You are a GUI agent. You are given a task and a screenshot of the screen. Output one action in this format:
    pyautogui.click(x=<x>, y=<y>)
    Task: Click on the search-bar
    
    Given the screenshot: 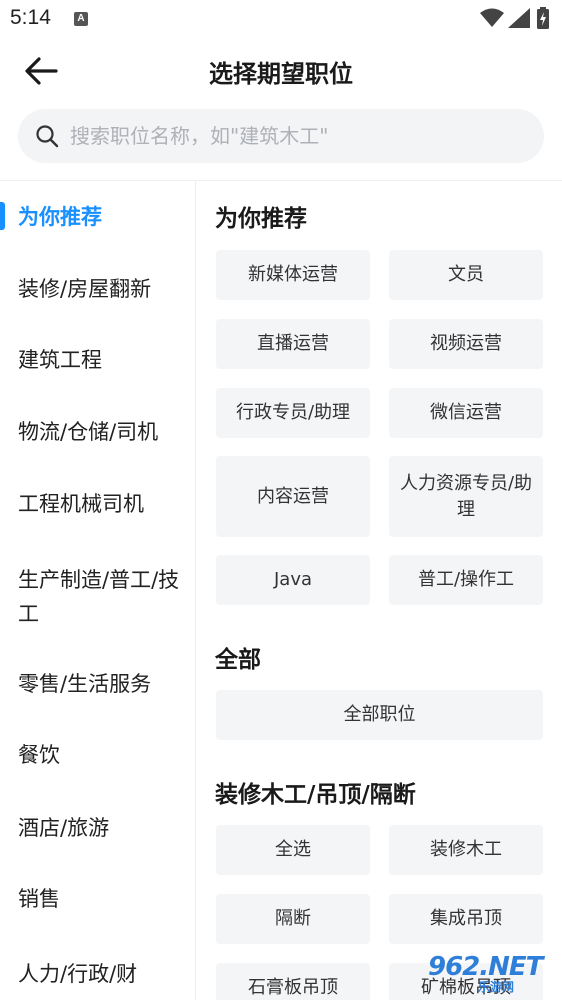 What is the action you would take?
    pyautogui.click(x=281, y=136)
    